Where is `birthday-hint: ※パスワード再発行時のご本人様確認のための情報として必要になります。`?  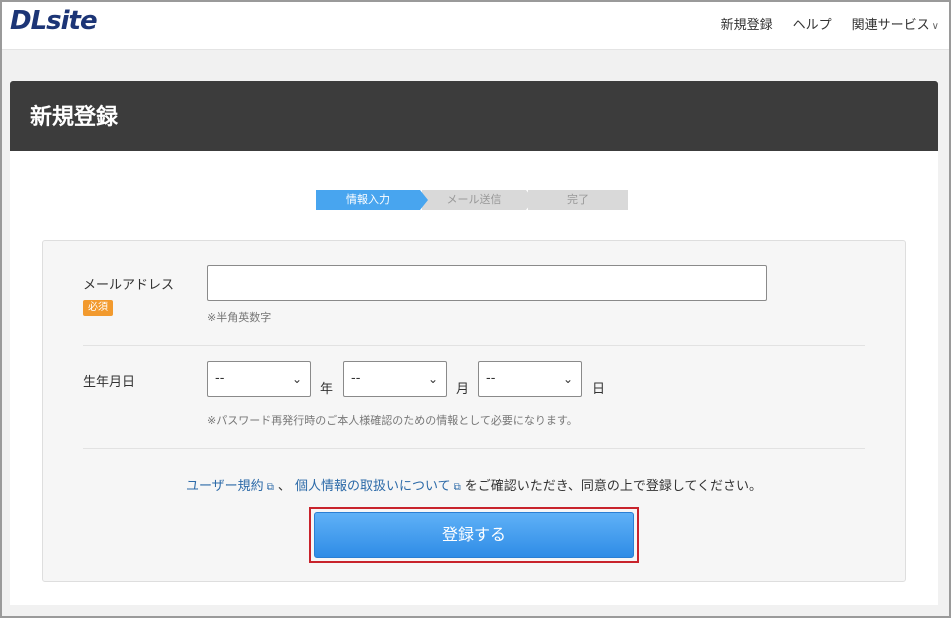
birthday-hint: ※パスワード再発行時のご本人様確認のための情報として必要になります。 is located at coordinates (392, 420).